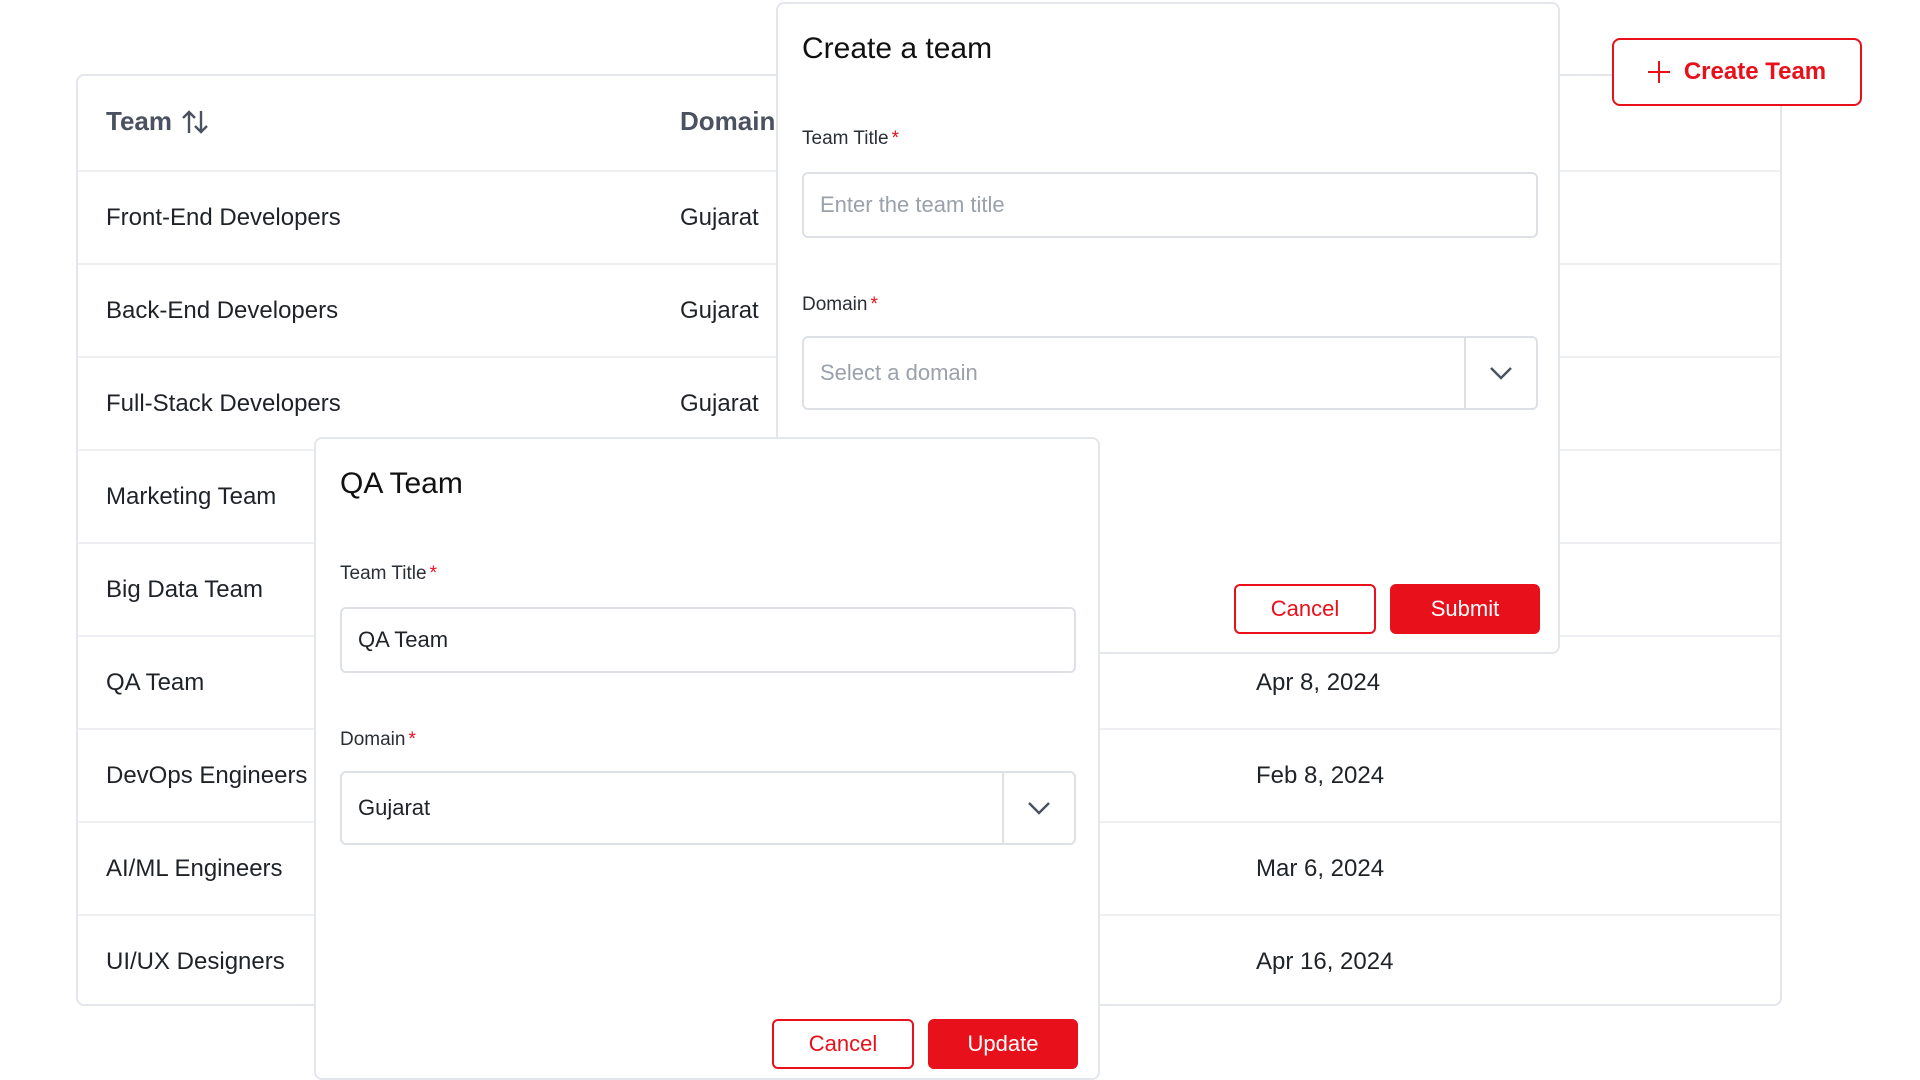  What do you see at coordinates (155, 682) in the screenshot?
I see `team-name-cell: QA Team` at bounding box center [155, 682].